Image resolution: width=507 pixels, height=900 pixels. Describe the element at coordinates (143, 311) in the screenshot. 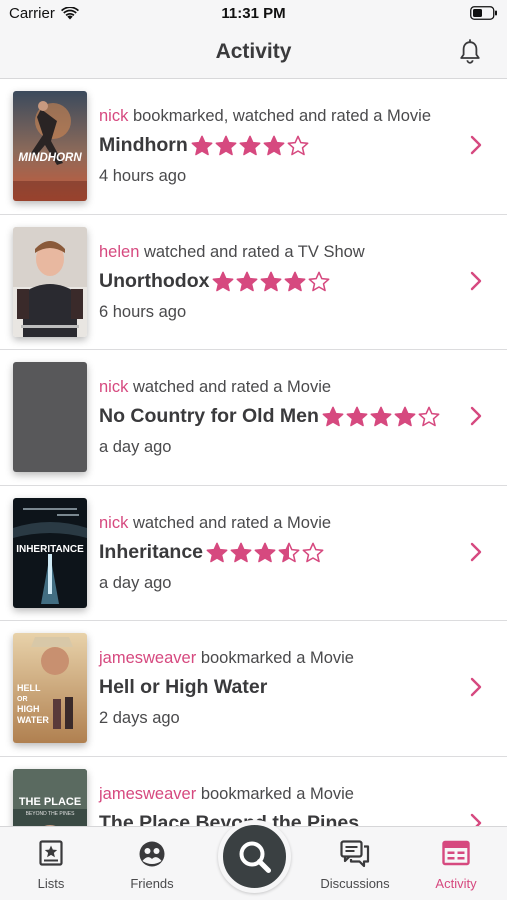

I see `activity-time: 6 hours ago` at that location.